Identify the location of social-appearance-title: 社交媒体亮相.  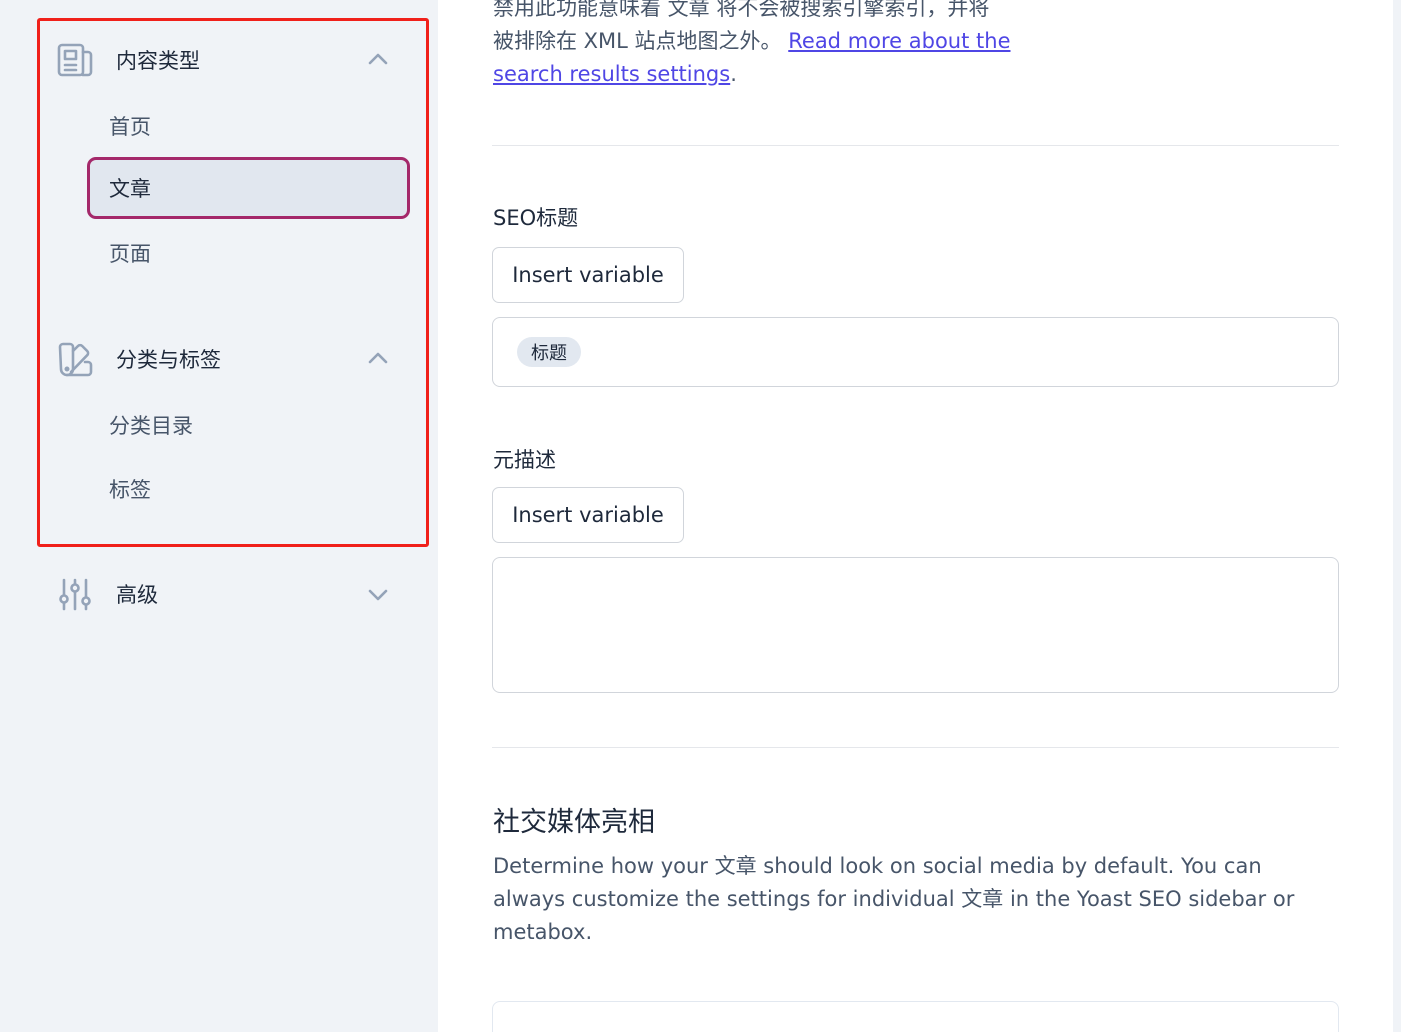
(574, 822).